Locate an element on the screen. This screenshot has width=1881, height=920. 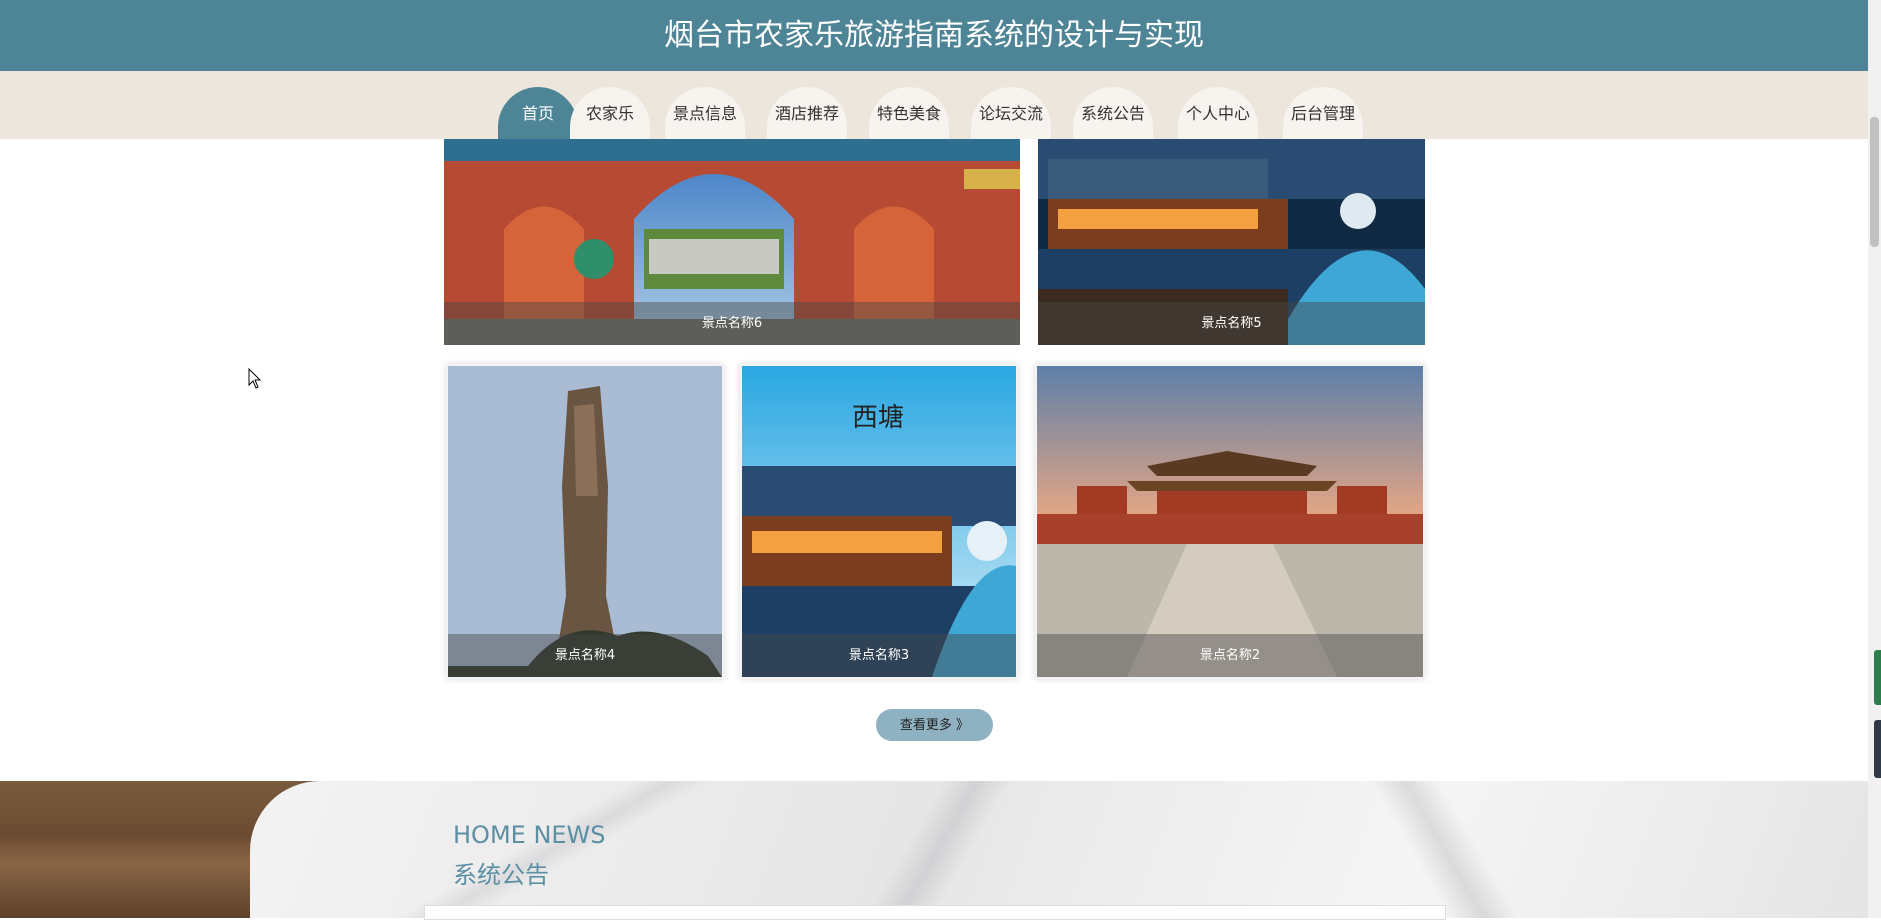
scenic-card: 景点名称6 is located at coordinates (732, 242).